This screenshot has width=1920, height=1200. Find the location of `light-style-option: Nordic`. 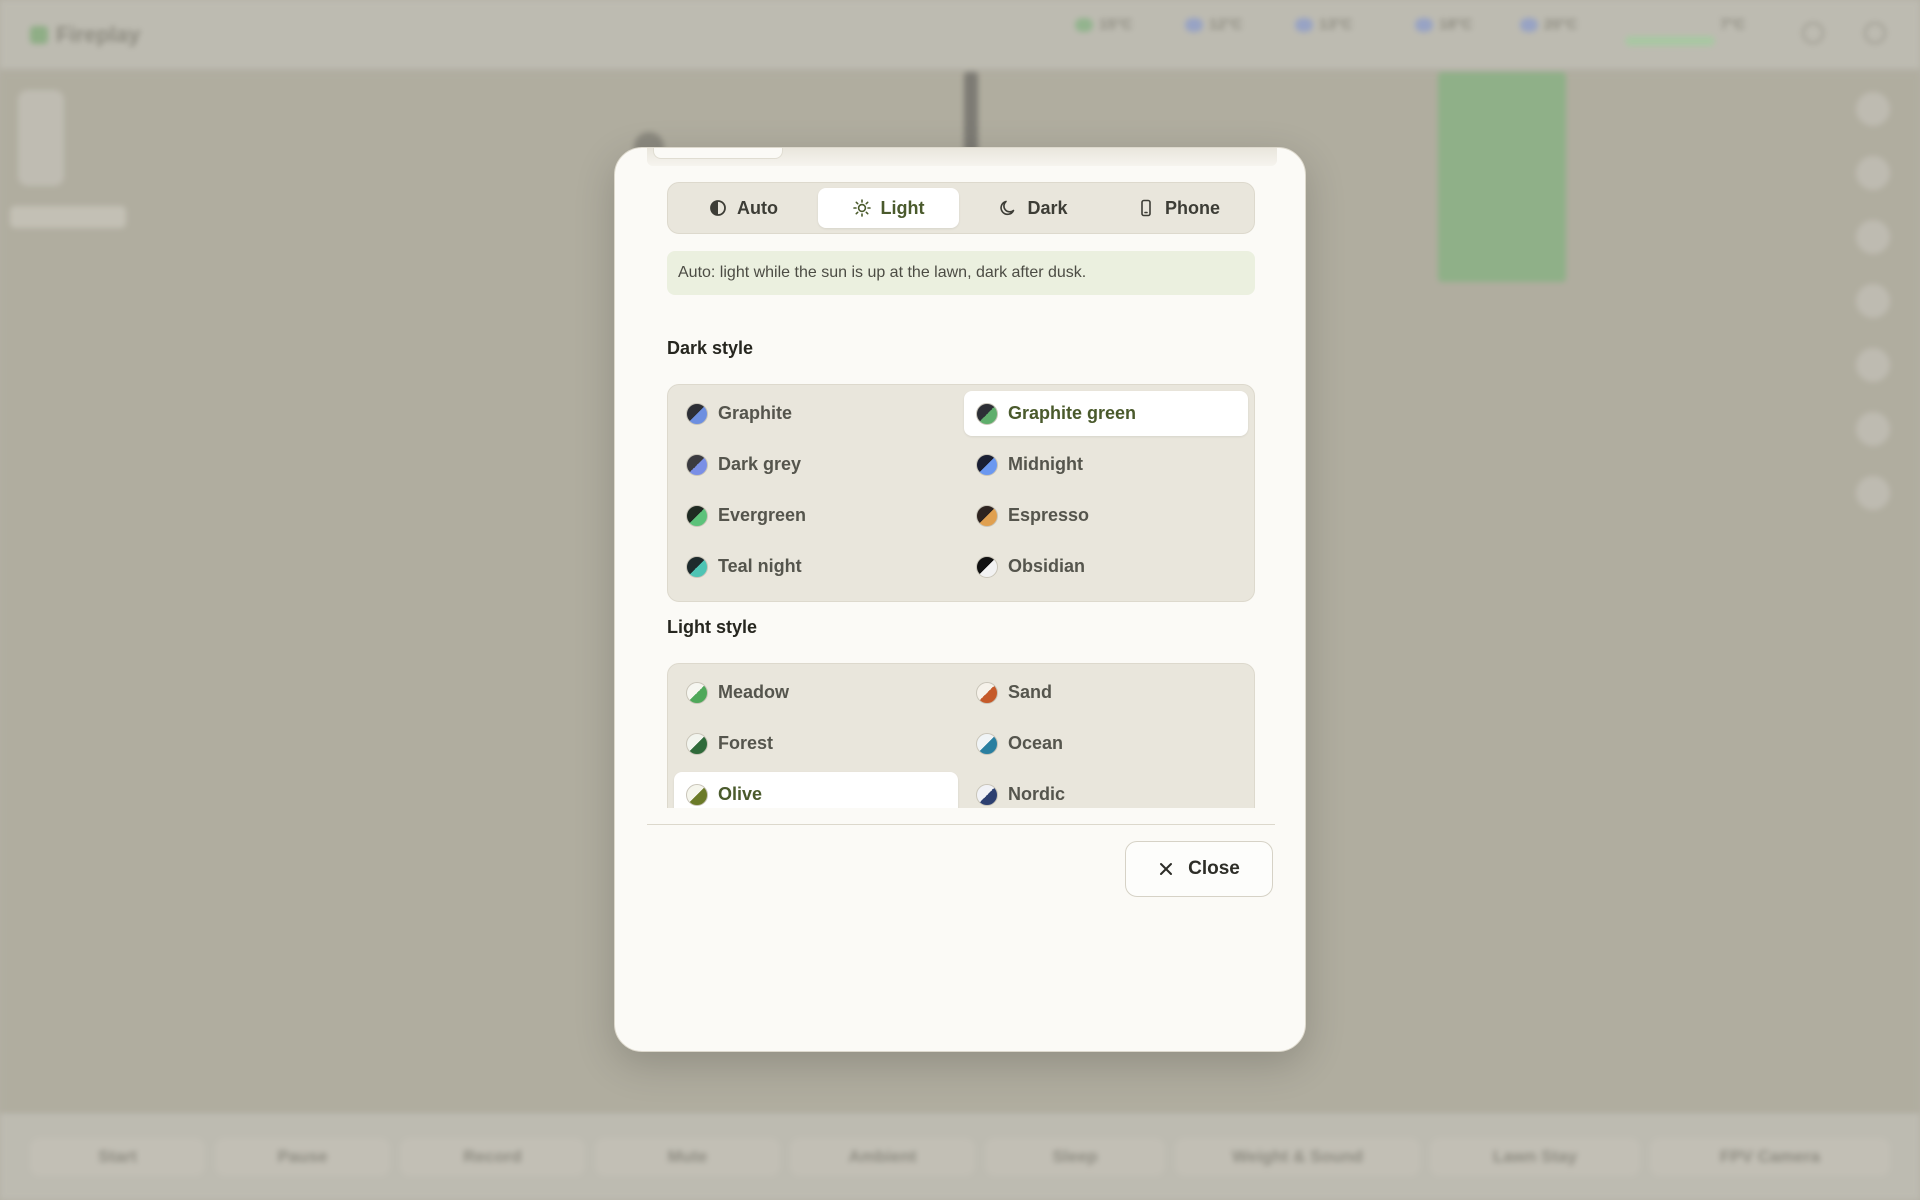

light-style-option: Nordic is located at coordinates (1106, 790).